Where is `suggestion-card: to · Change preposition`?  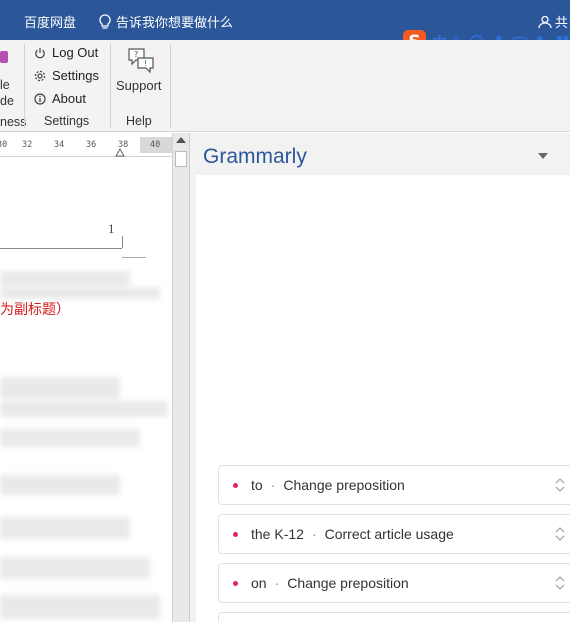
suggestion-card: to · Change preposition is located at coordinates (394, 485).